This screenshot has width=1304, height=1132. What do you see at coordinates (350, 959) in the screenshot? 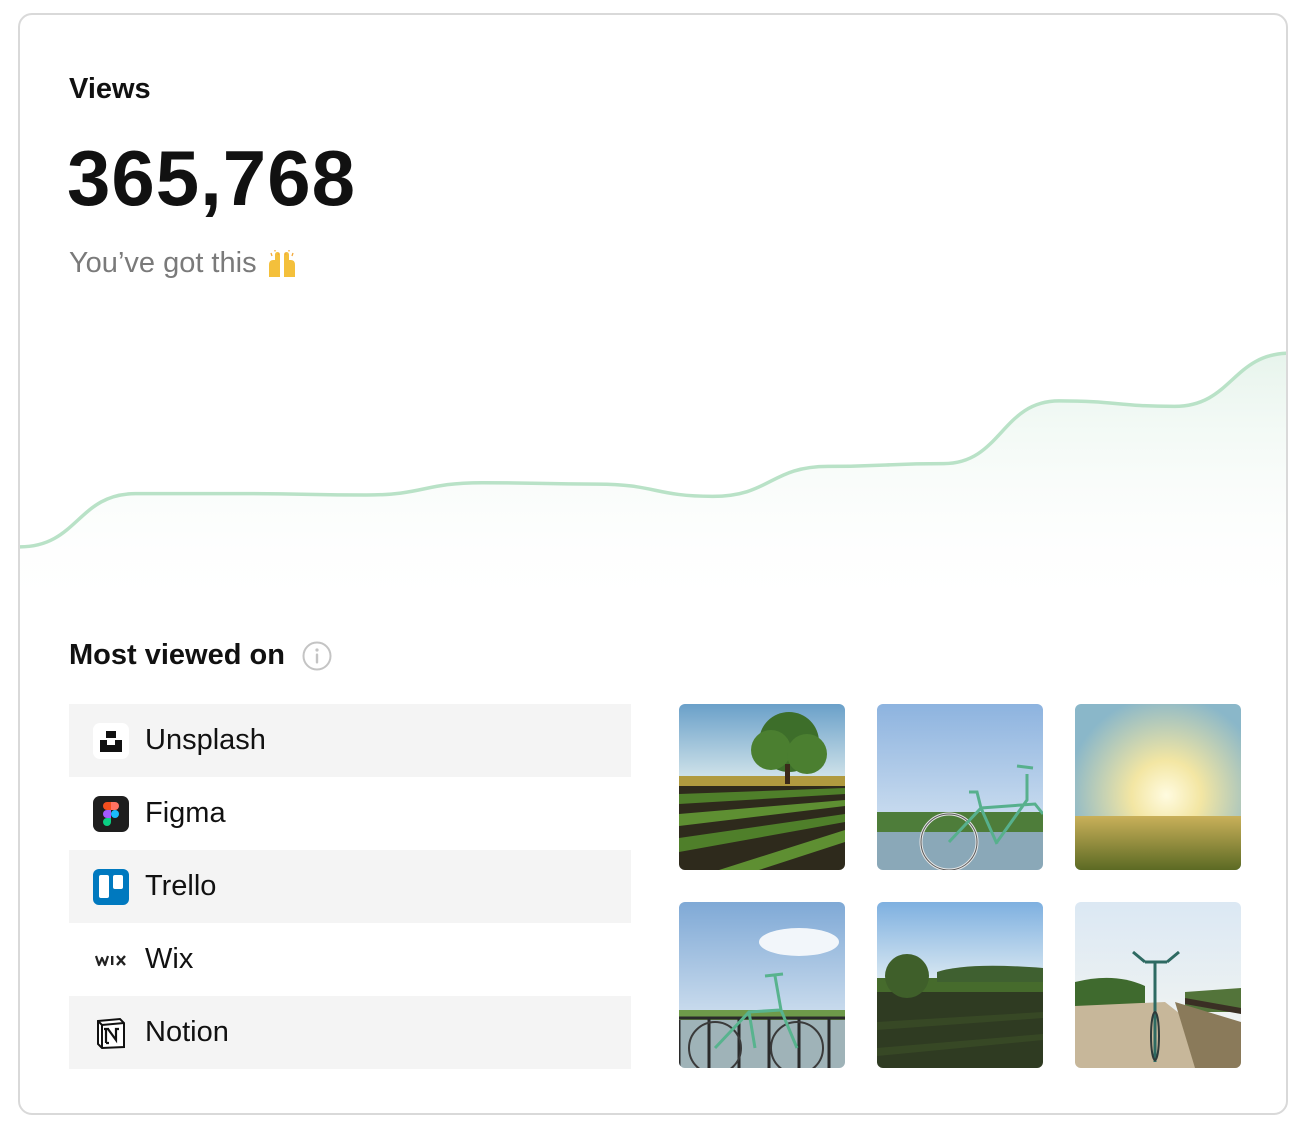
I see `source-item-wix: Wix` at bounding box center [350, 959].